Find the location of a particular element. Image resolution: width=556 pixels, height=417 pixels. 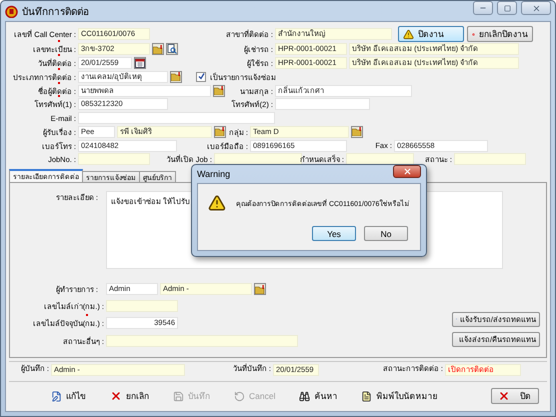

window-title: บันทึกการติดต่อ is located at coordinates (56, 12).